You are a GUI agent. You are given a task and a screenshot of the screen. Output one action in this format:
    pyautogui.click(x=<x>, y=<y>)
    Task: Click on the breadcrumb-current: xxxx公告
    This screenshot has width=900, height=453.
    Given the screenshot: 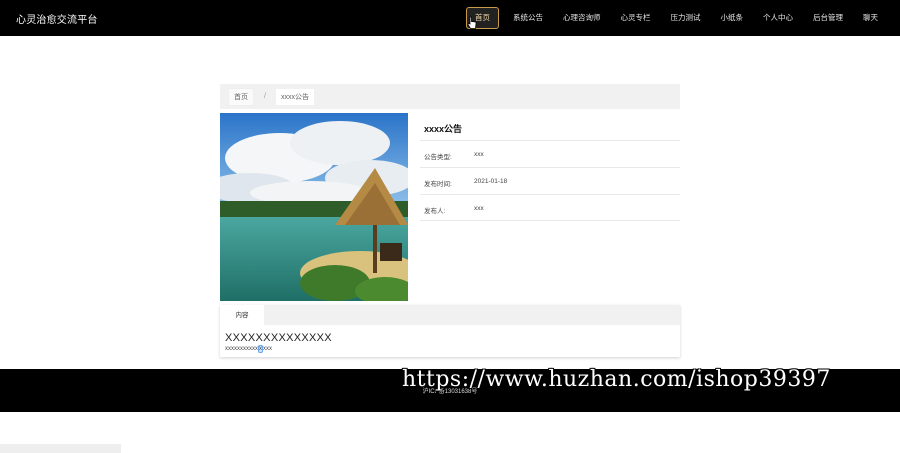 What is the action you would take?
    pyautogui.click(x=294, y=96)
    